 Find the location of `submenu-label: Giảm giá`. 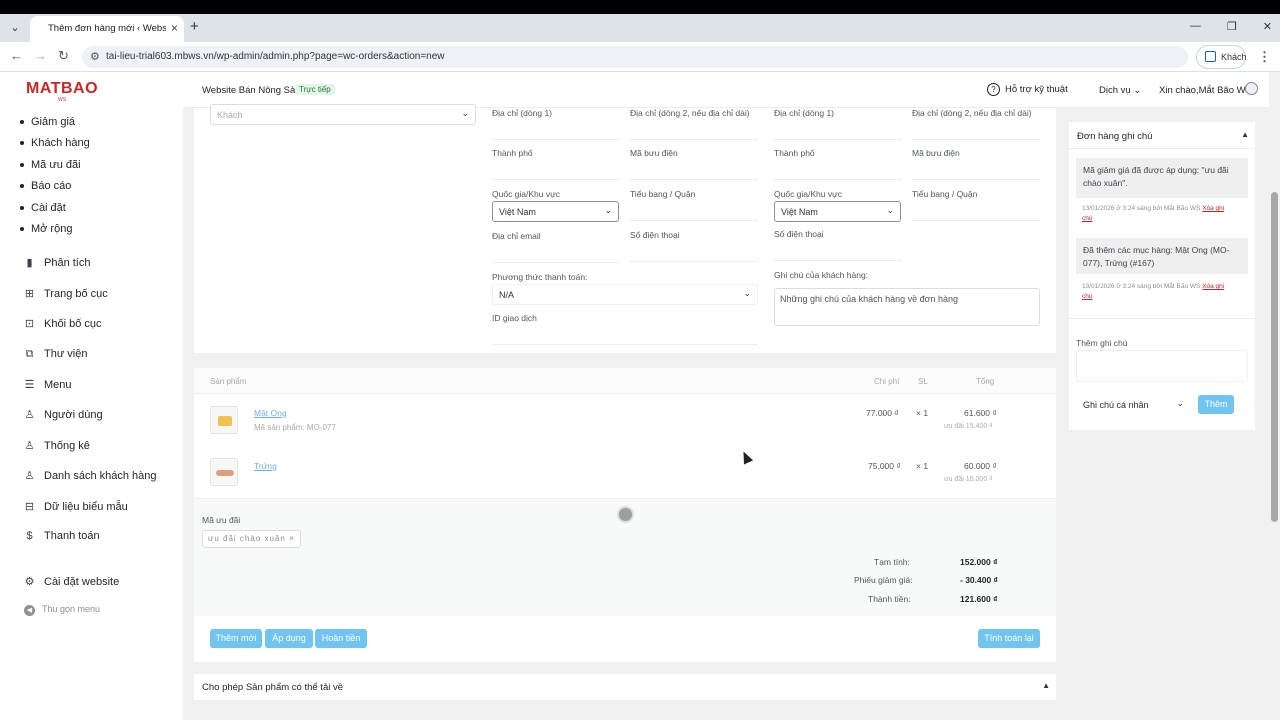

submenu-label: Giảm giá is located at coordinates (53, 122).